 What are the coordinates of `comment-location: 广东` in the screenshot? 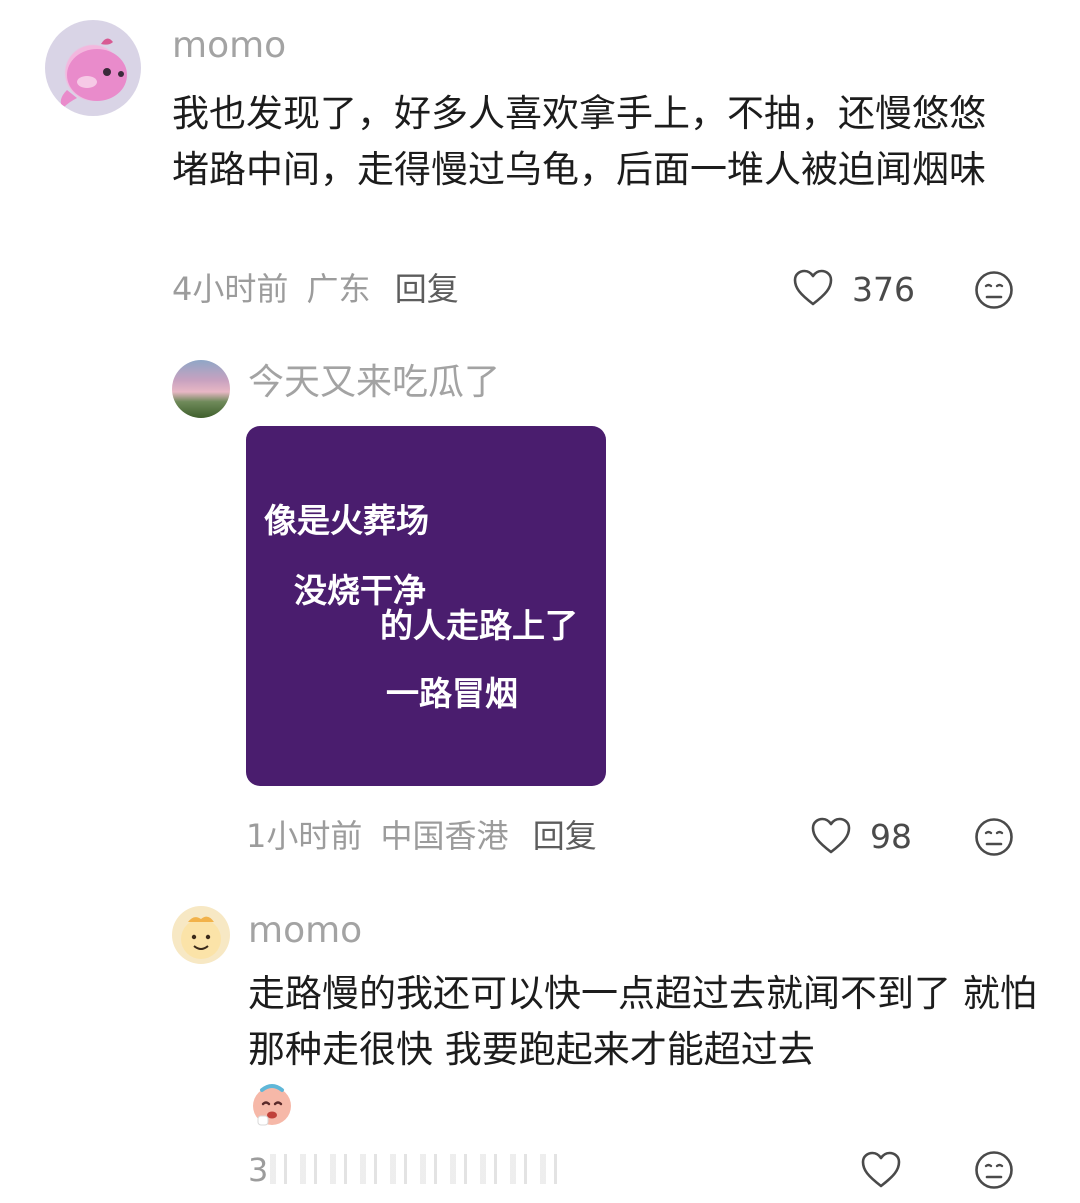 It's located at (338, 289).